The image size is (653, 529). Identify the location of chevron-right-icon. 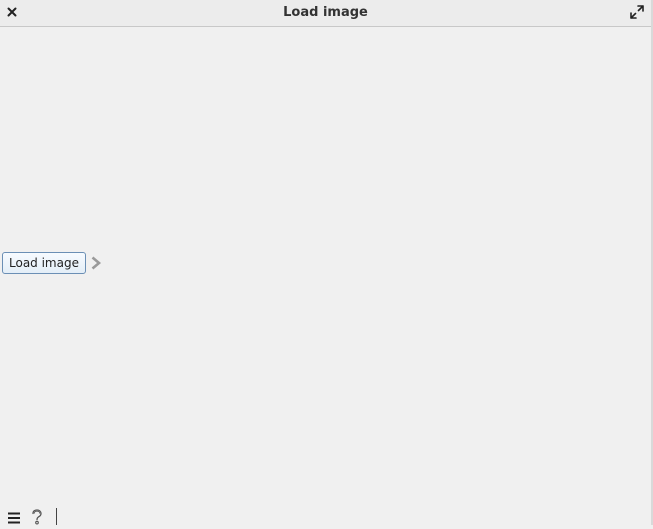
(96, 263).